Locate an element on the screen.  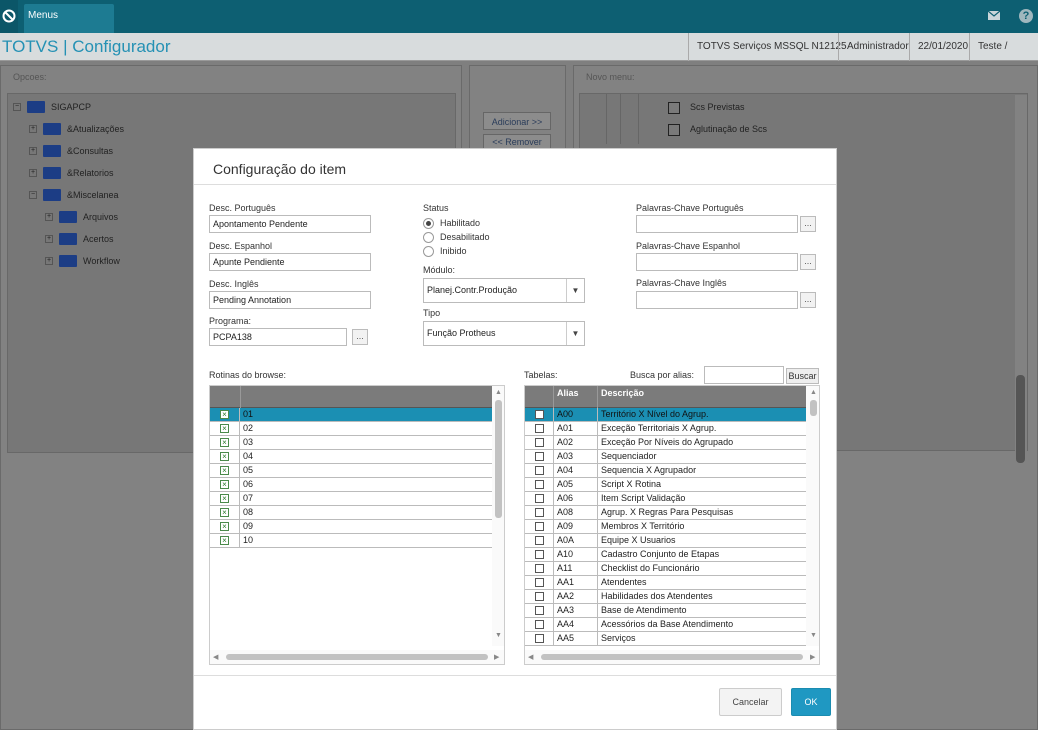
table-row: AA5 Serviços is located at coordinates (665, 639).